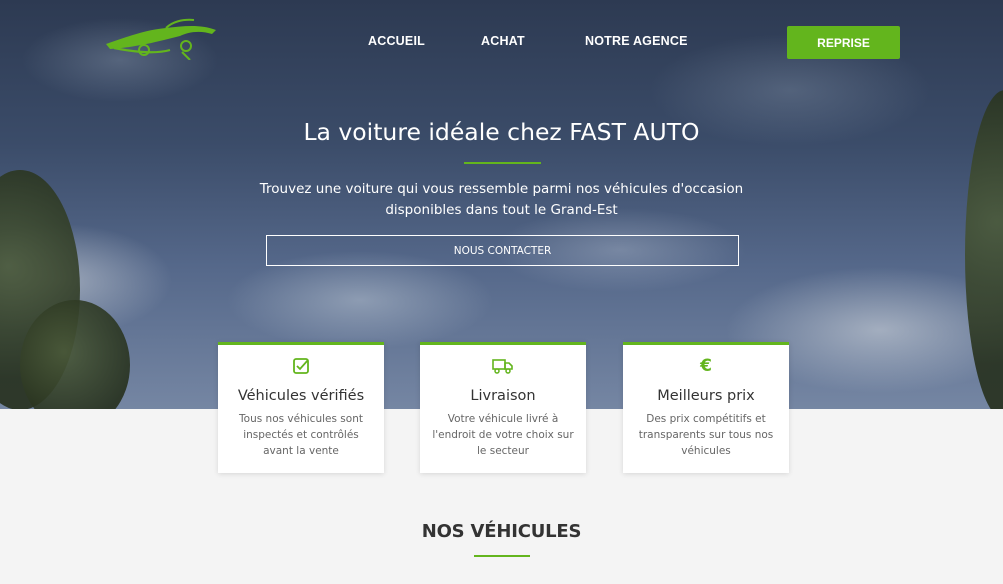 Image resolution: width=1003 pixels, height=584 pixels. I want to click on hero-subtitle-line-2: disponibles dans tout le Grand-Est, so click(501, 210).